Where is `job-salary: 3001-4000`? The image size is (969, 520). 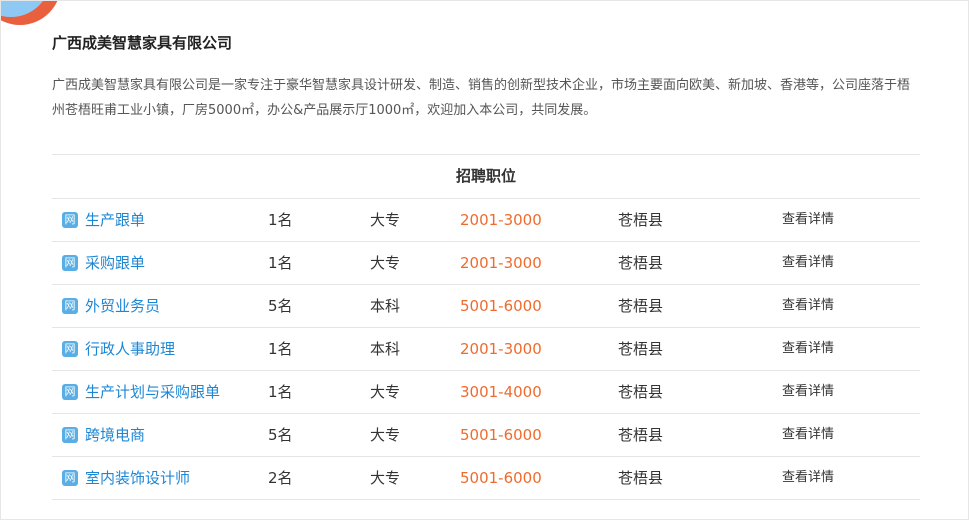 job-salary: 3001-4000 is located at coordinates (501, 392).